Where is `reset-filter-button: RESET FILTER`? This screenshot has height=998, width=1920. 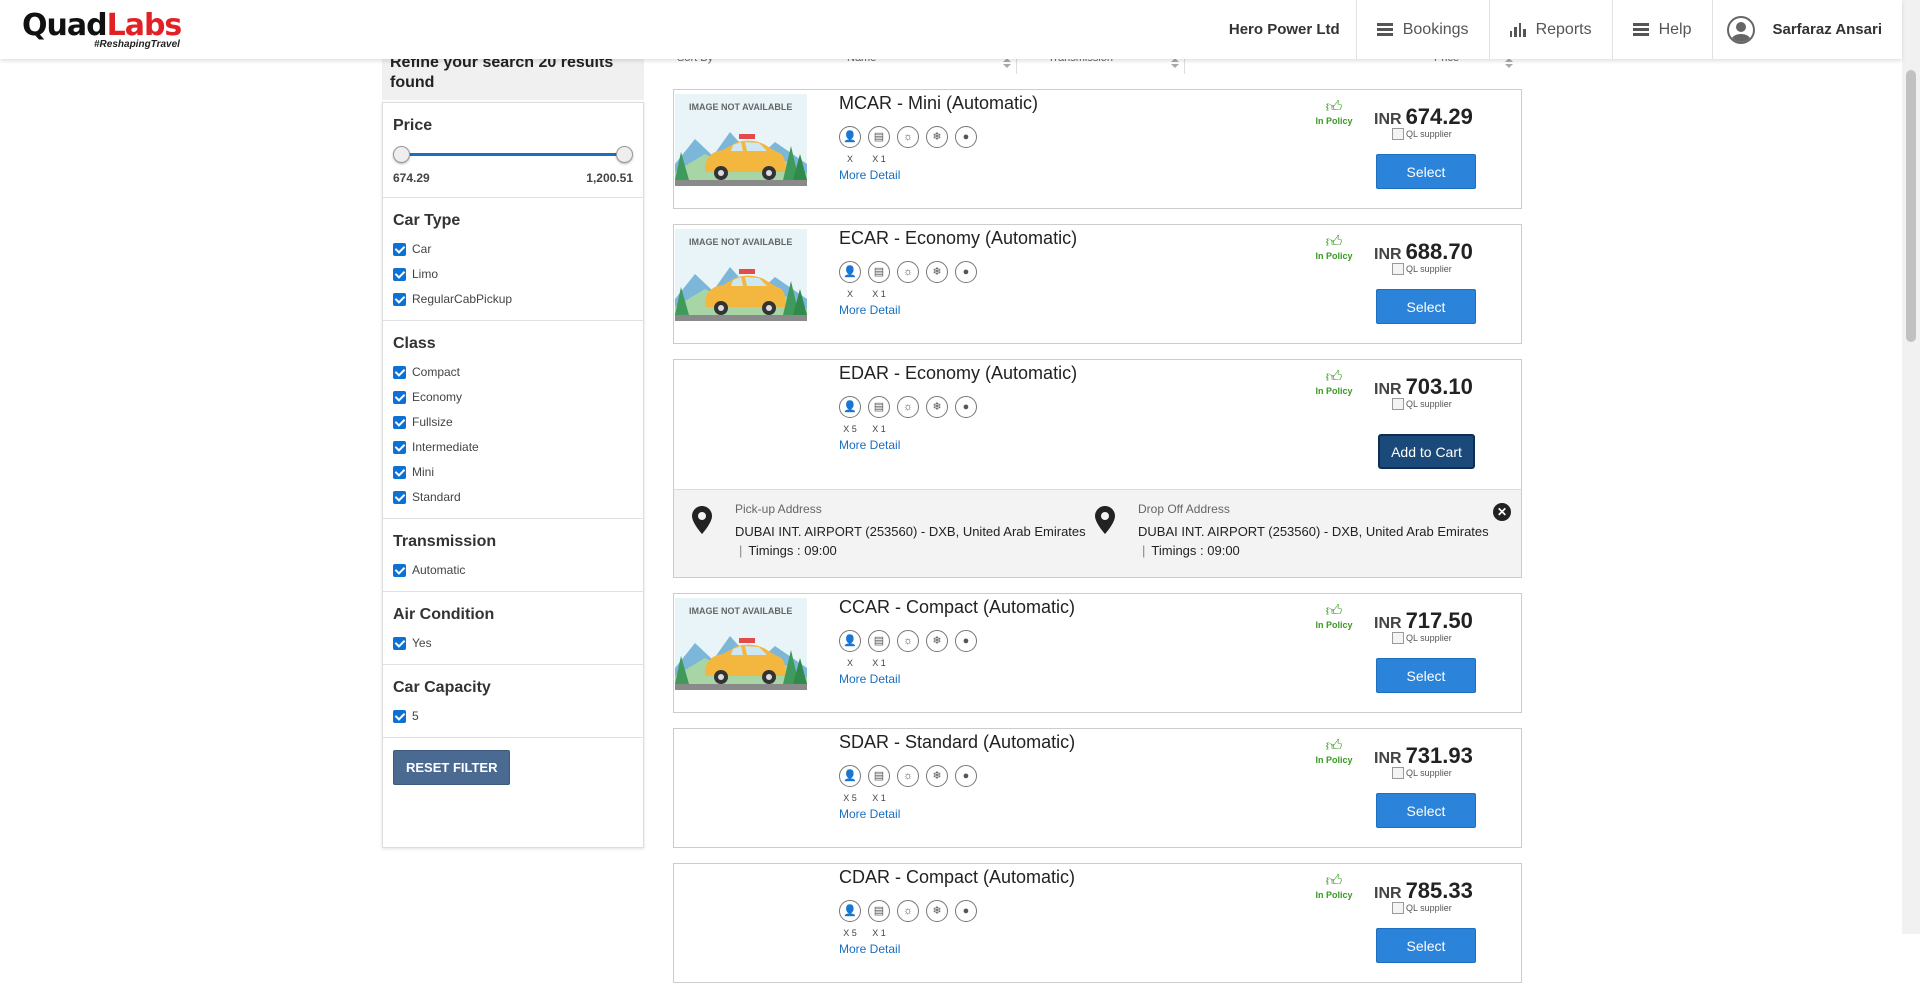
reset-filter-button: RESET FILTER is located at coordinates (452, 767).